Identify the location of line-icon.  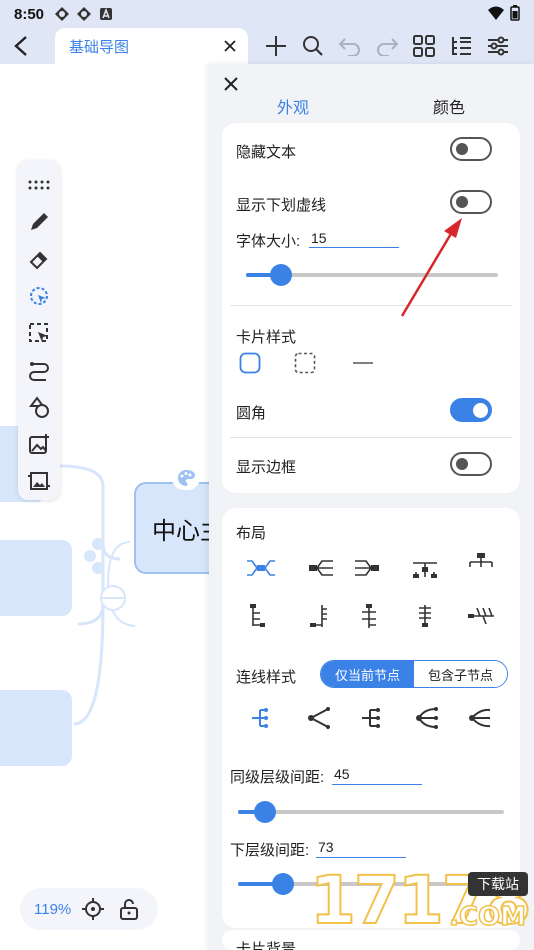
(363, 363).